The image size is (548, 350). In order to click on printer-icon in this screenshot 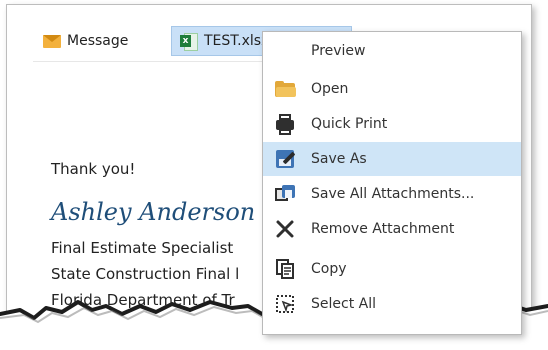, I will do `click(285, 124)`.